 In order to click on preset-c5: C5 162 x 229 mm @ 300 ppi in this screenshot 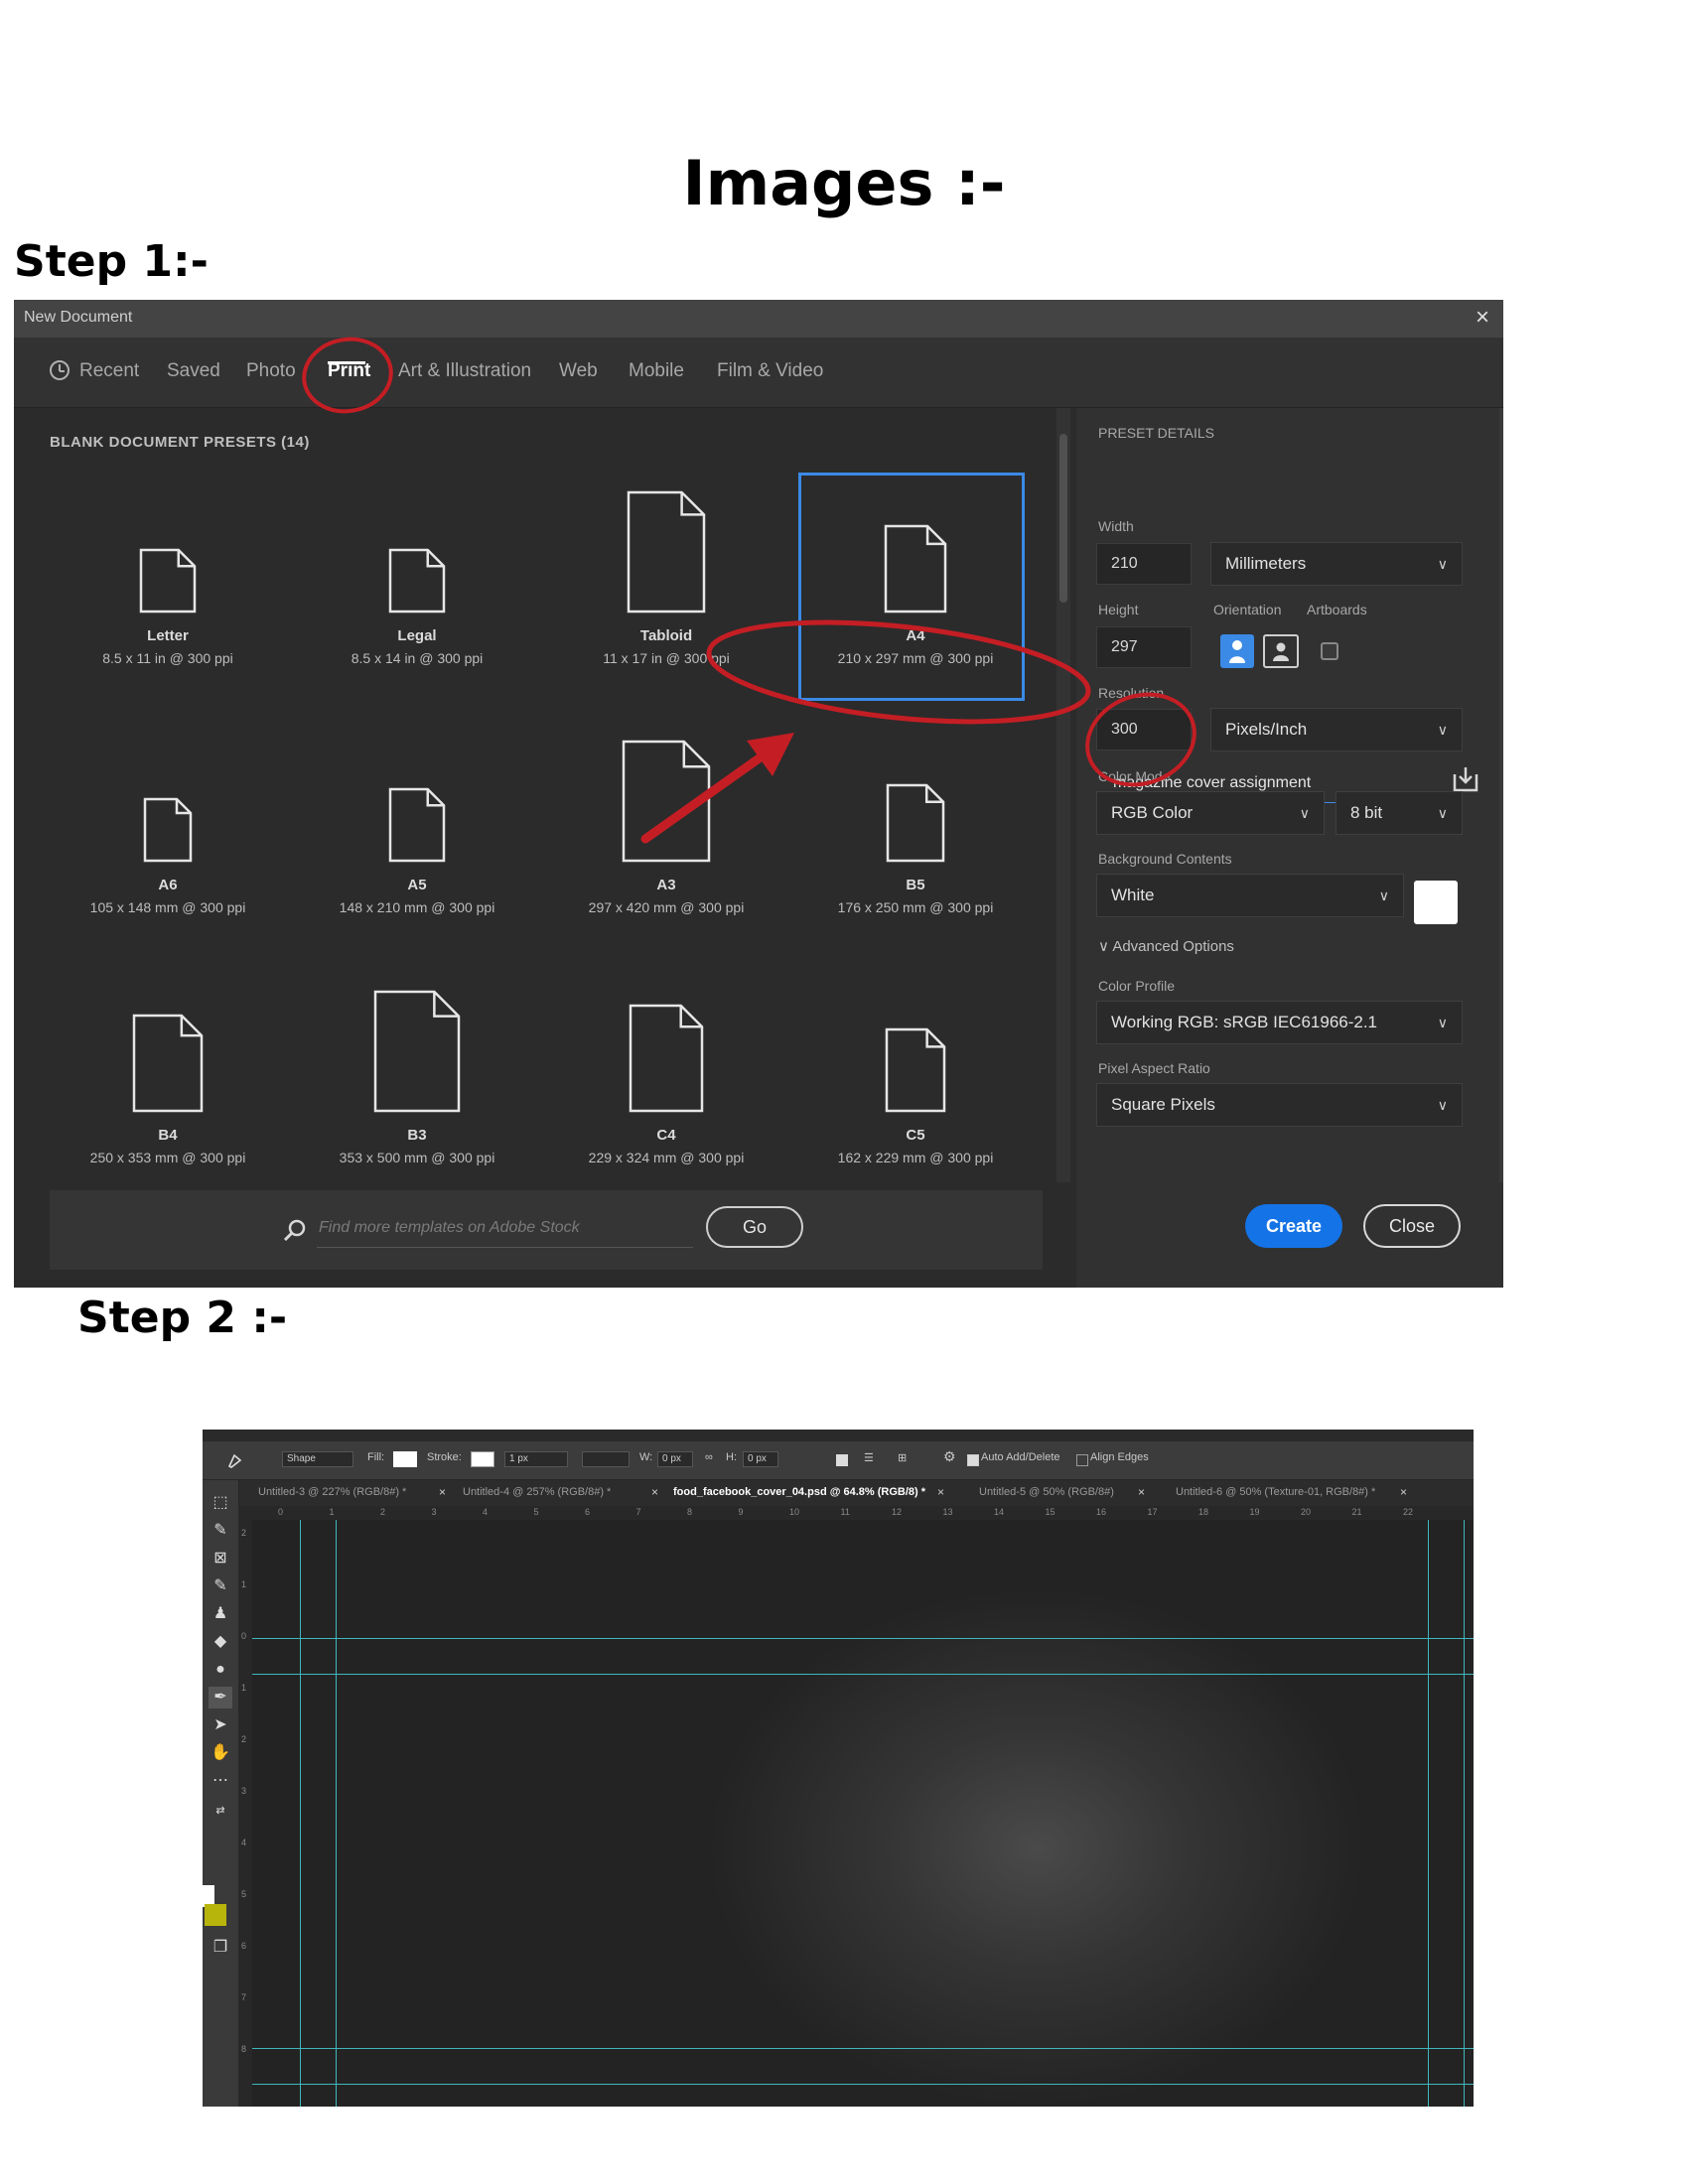, I will do `click(915, 1076)`.